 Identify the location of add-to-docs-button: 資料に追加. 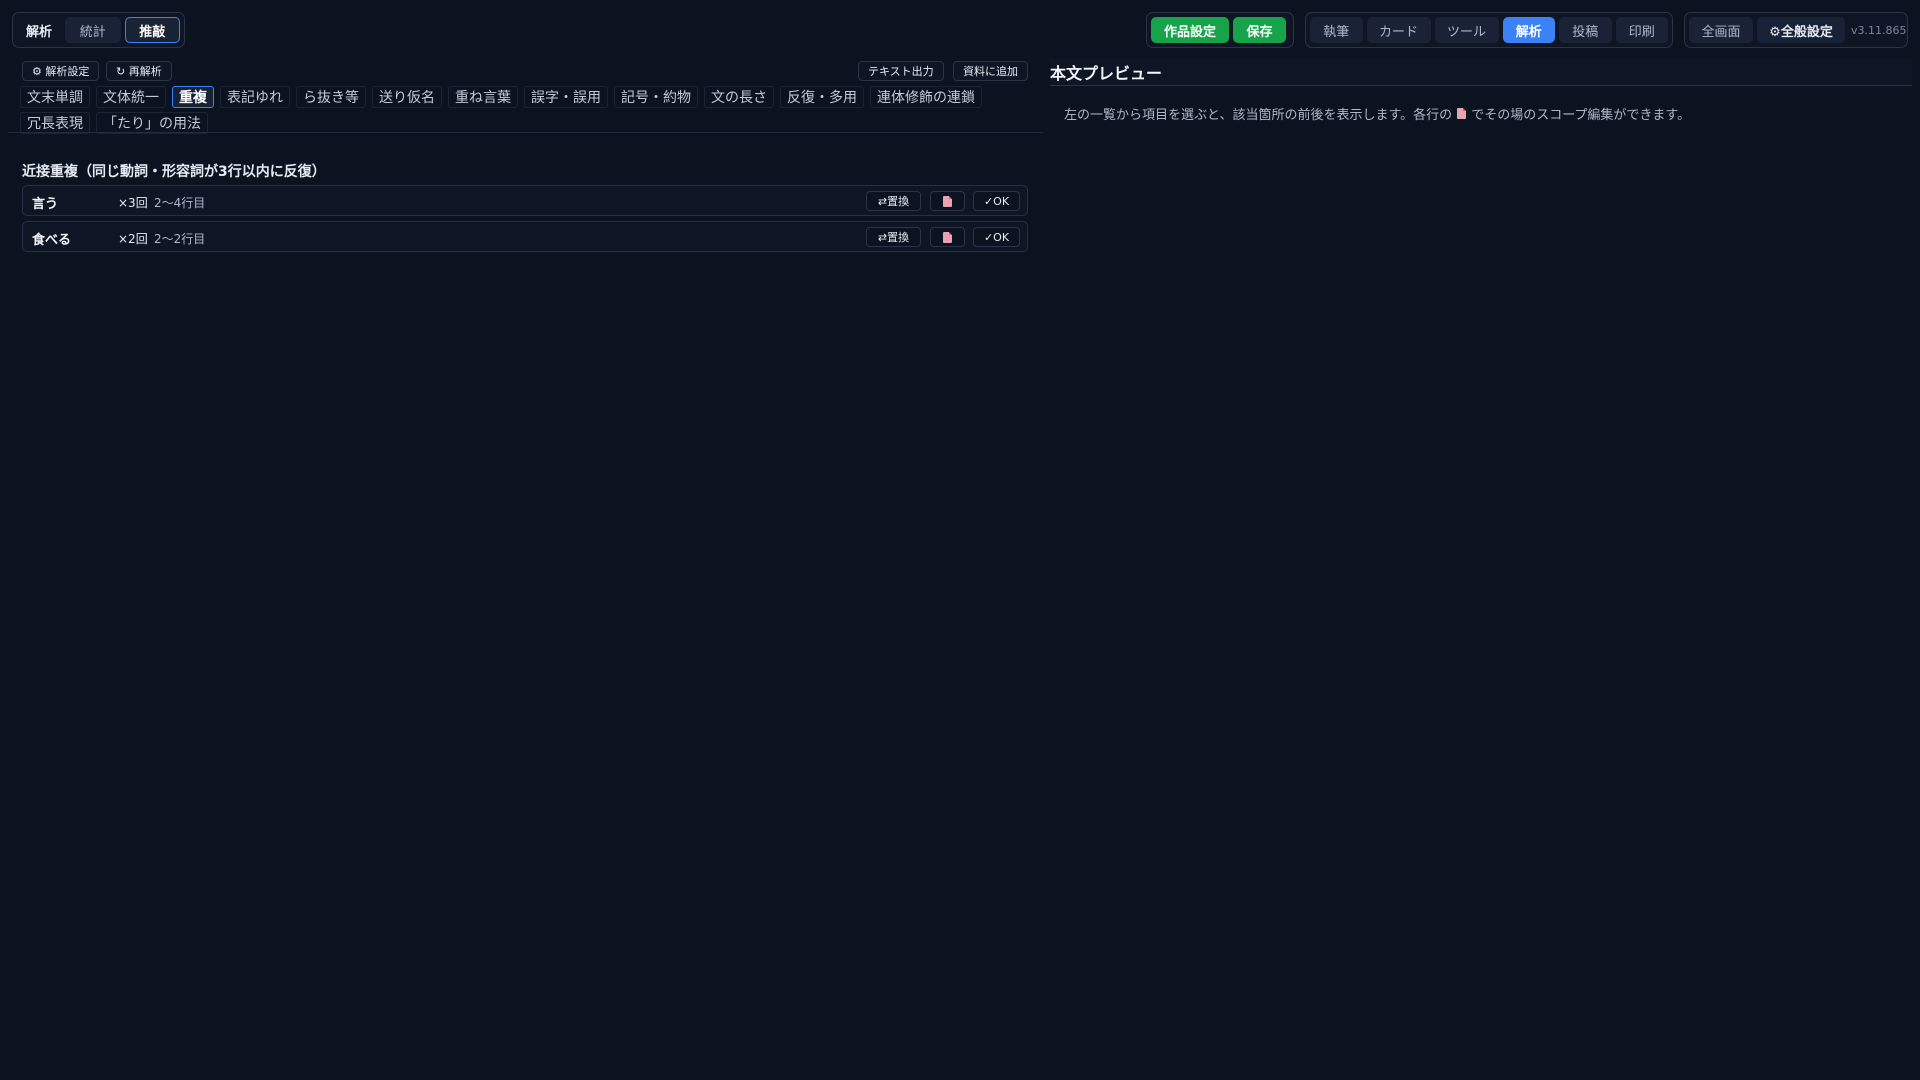
(990, 71).